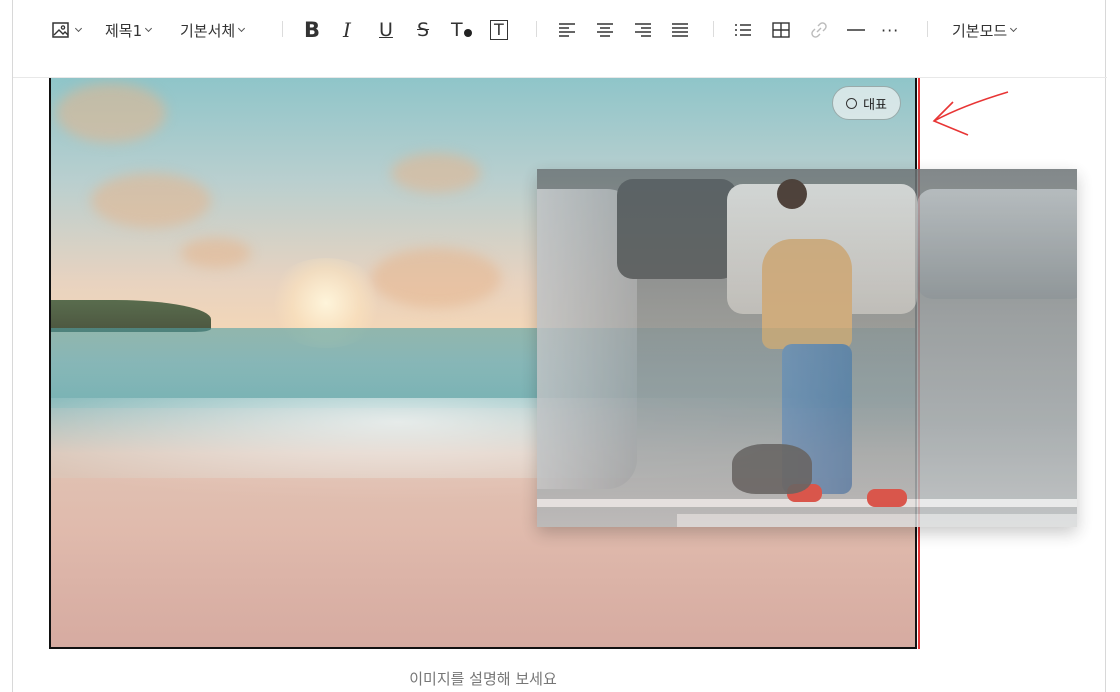  I want to click on align-right-button, so click(643, 30).